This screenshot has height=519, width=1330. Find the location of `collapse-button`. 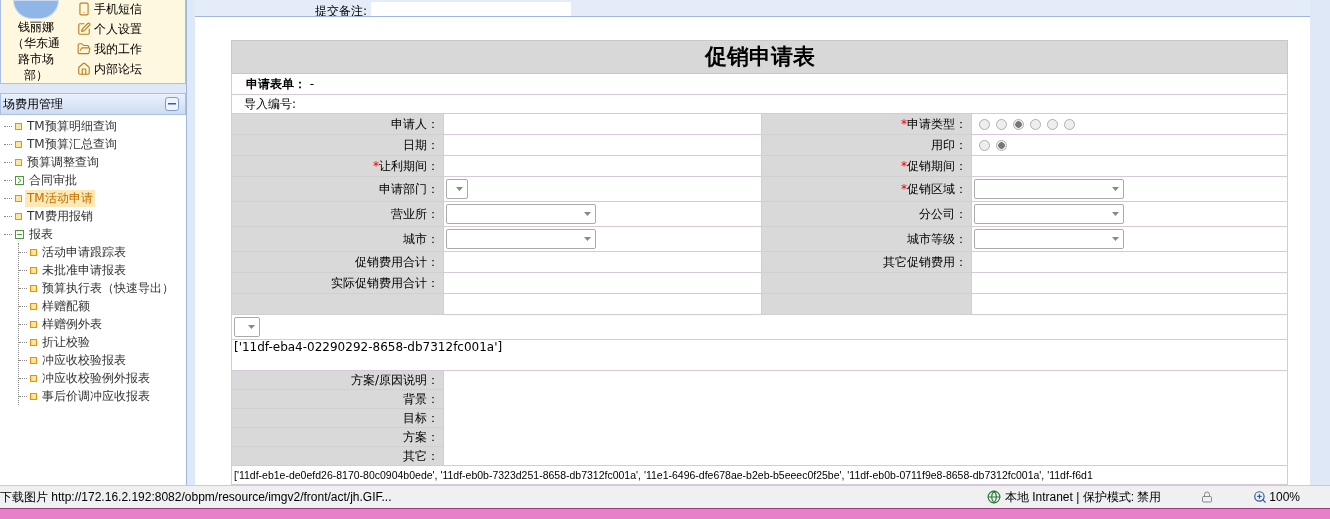

collapse-button is located at coordinates (172, 104).